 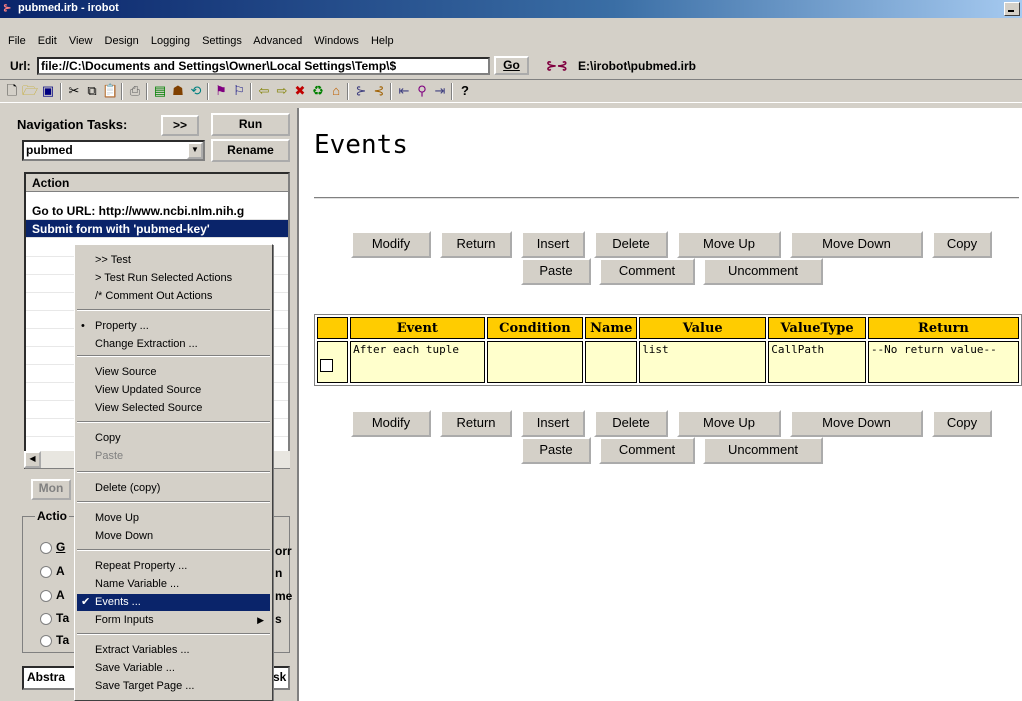 What do you see at coordinates (264, 91) in the screenshot?
I see `back-arrow-icon: ⇦` at bounding box center [264, 91].